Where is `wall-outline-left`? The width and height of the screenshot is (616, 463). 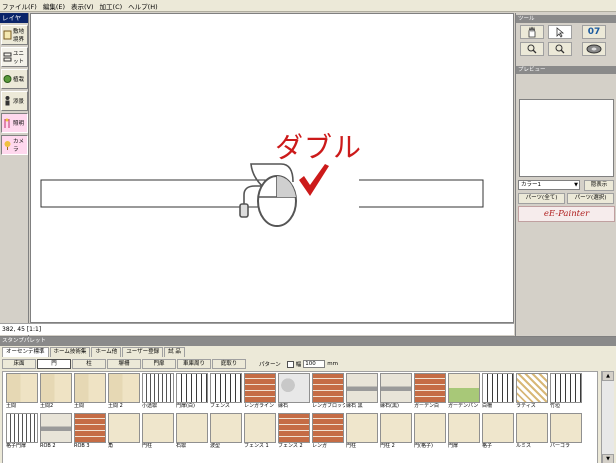
wall-outline-left is located at coordinates (154, 193).